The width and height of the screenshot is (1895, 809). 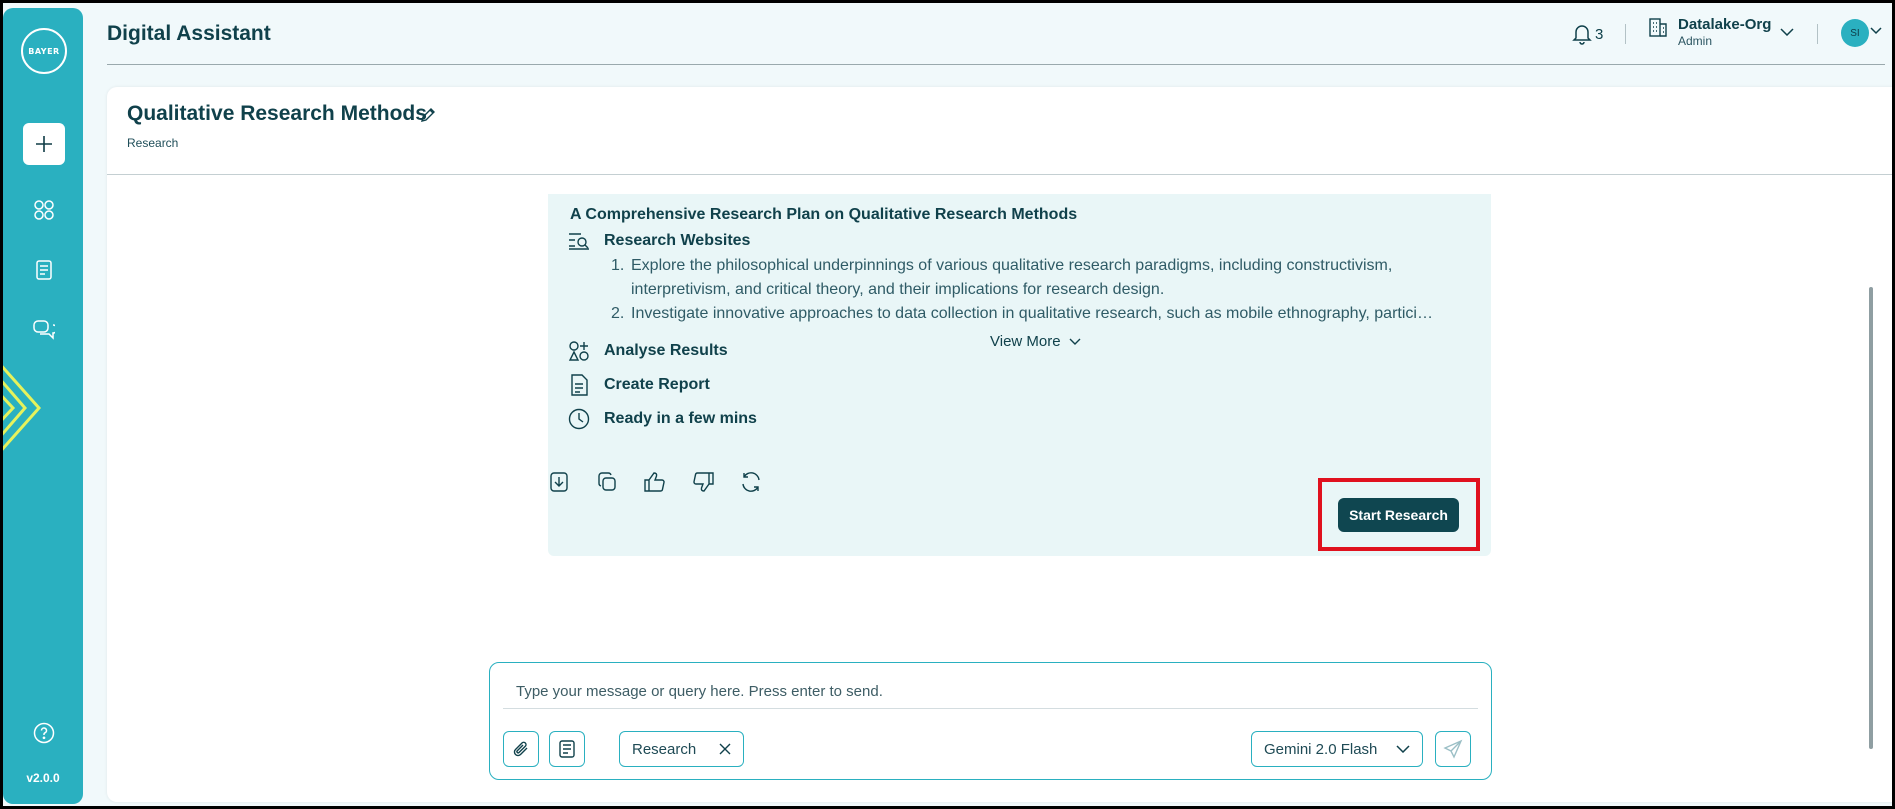 I want to click on thumbs-up-button, so click(x=655, y=482).